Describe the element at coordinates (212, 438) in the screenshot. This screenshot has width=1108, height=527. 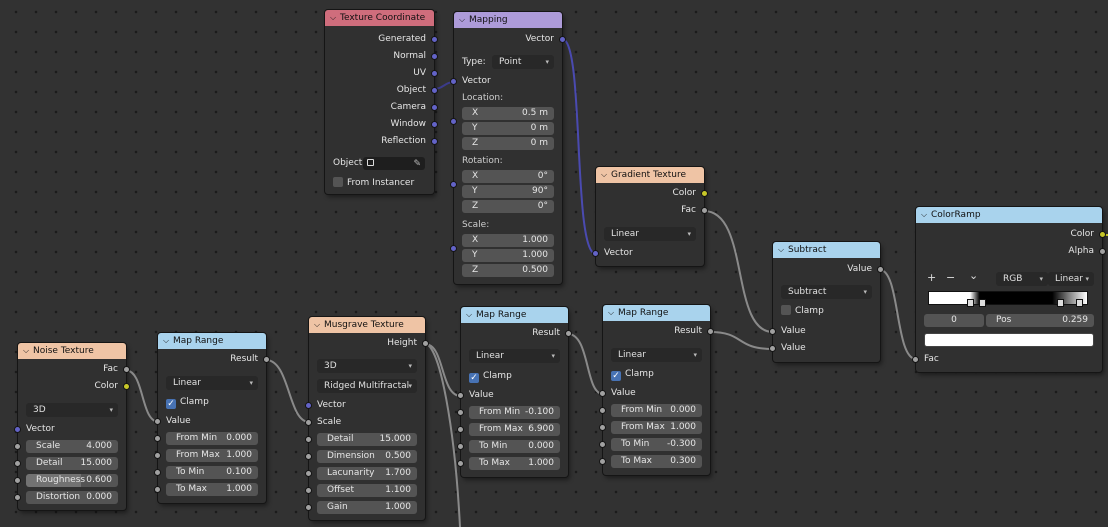
I see `from-min-field: From Min 0.000` at that location.